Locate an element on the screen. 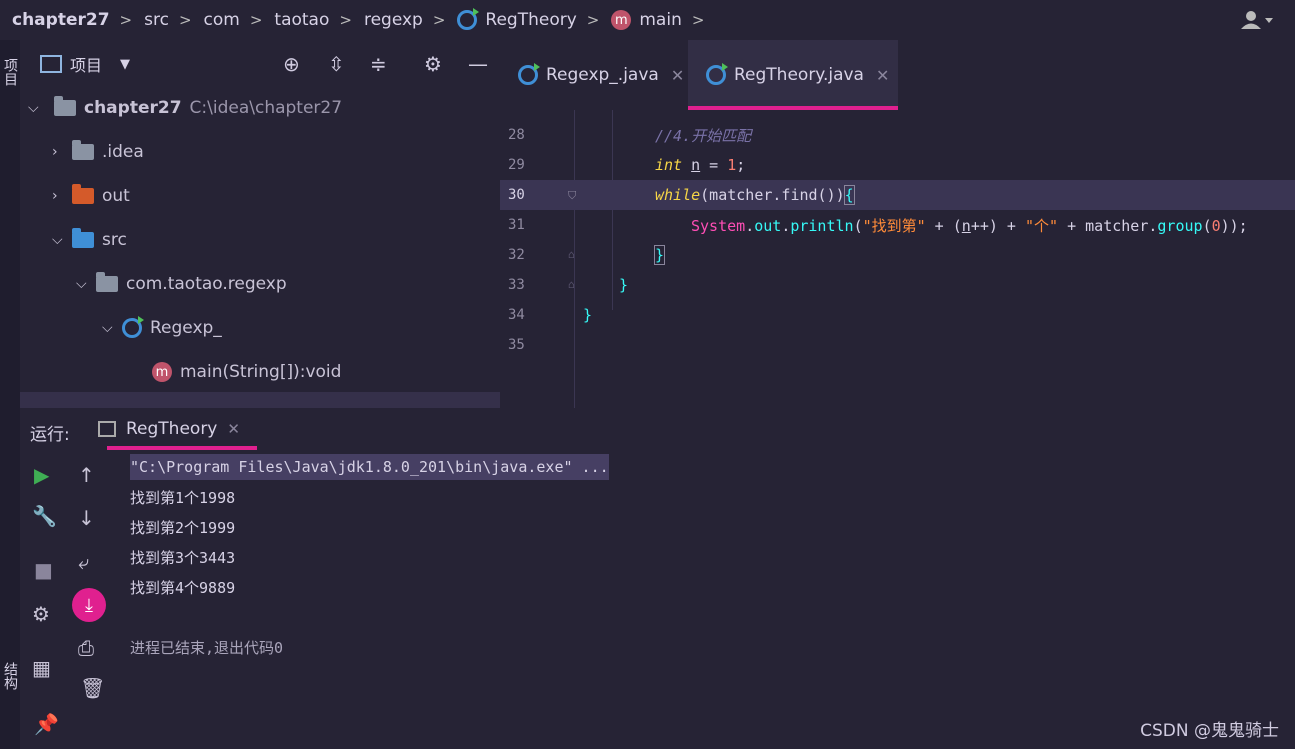 This screenshot has height=749, width=1295. code-line-32: 32 ⌂ } is located at coordinates (897, 255).